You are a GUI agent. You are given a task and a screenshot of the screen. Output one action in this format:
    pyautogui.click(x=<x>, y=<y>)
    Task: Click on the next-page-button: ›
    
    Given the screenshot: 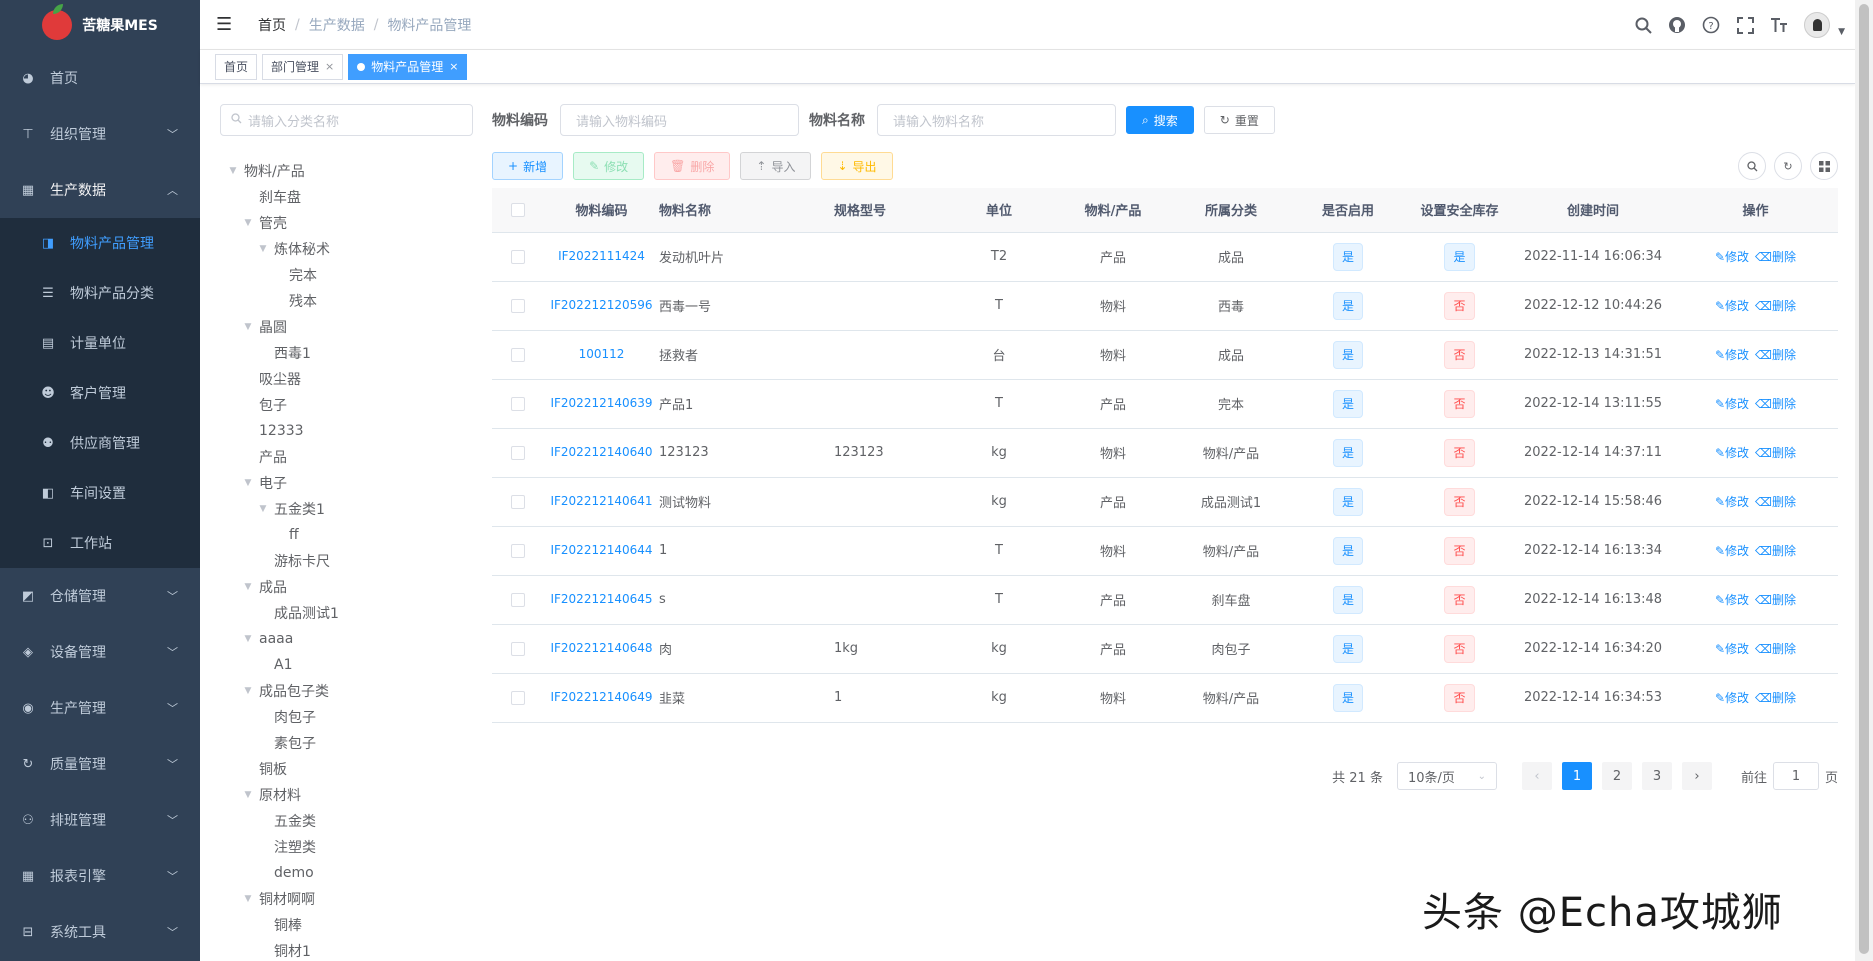 What is the action you would take?
    pyautogui.click(x=1696, y=776)
    